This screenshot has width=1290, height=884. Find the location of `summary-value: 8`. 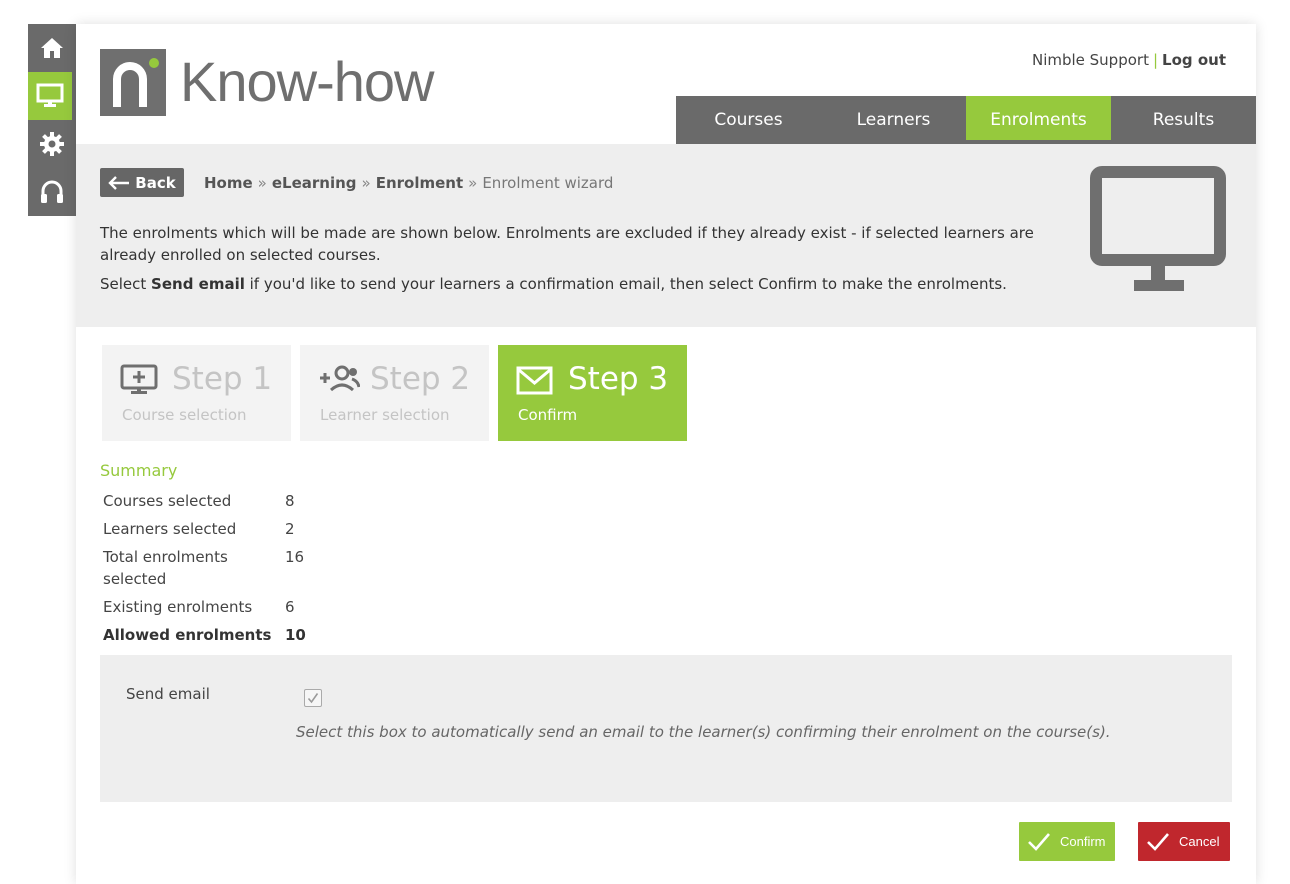

summary-value: 8 is located at coordinates (290, 501).